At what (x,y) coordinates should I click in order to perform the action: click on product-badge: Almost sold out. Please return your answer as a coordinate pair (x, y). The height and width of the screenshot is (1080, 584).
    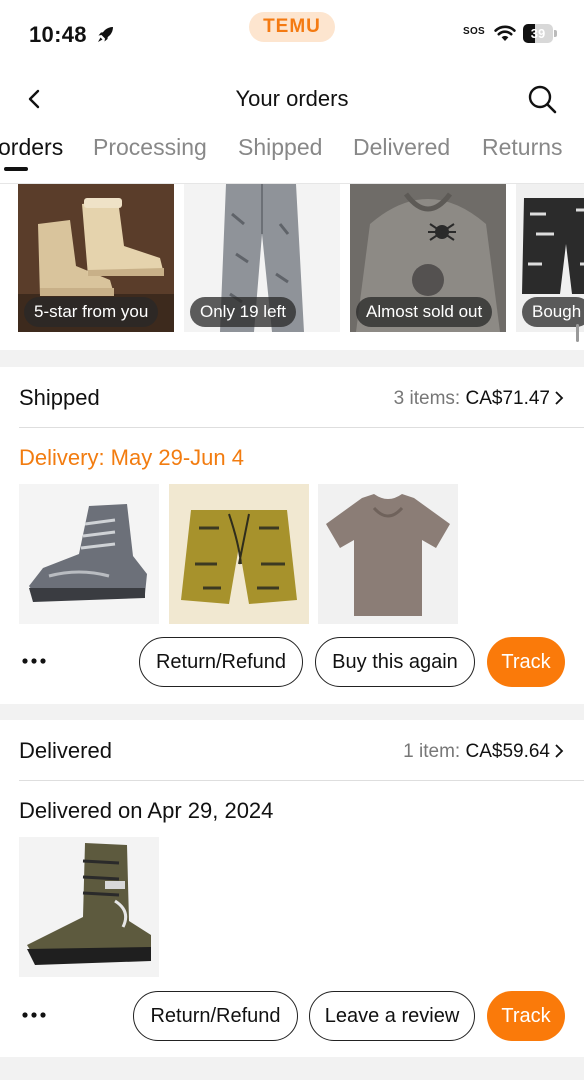
    Looking at the image, I should click on (424, 312).